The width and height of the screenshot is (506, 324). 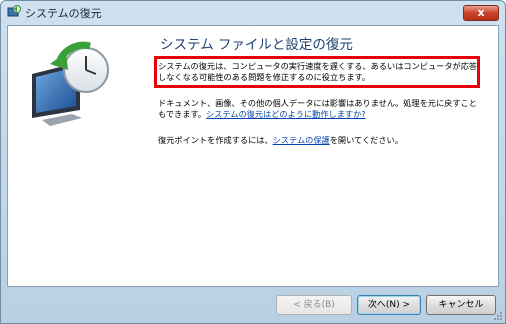 I want to click on resize-grip-icon, so click(x=498, y=316).